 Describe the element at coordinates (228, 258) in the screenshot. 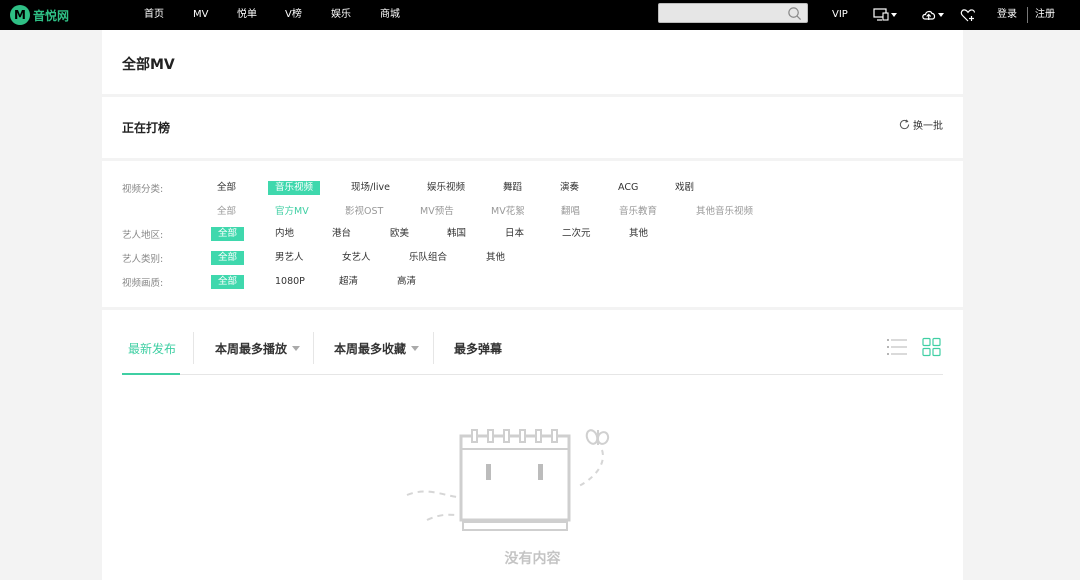

I see `artist-type-all: 全部` at that location.